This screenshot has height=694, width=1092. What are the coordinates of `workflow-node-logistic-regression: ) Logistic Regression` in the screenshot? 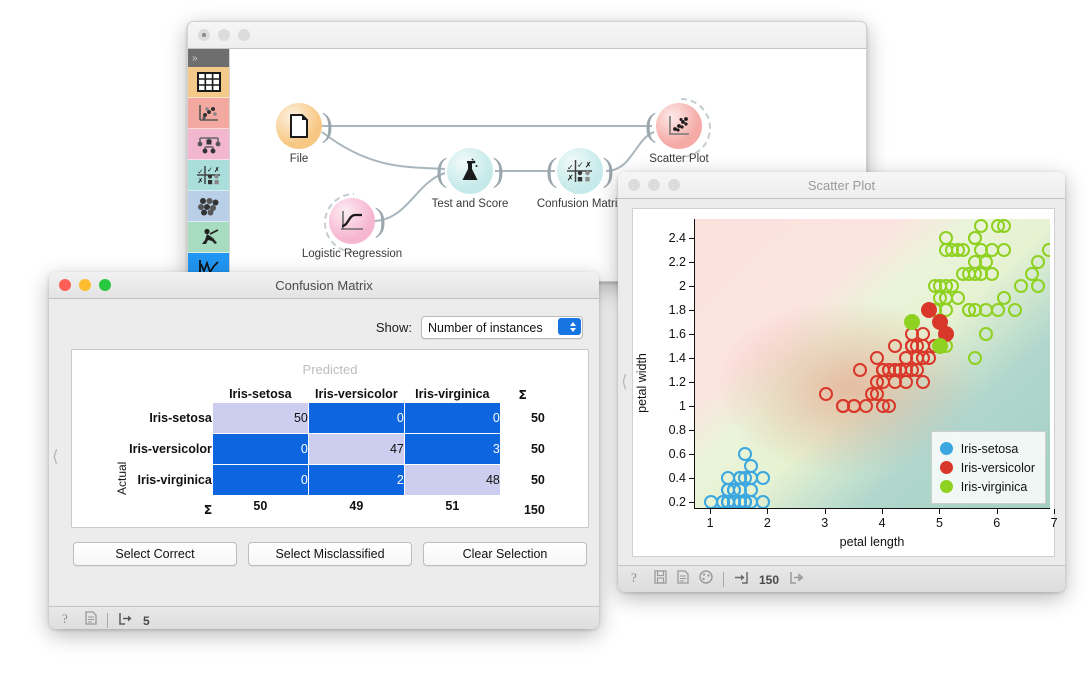 It's located at (352, 226).